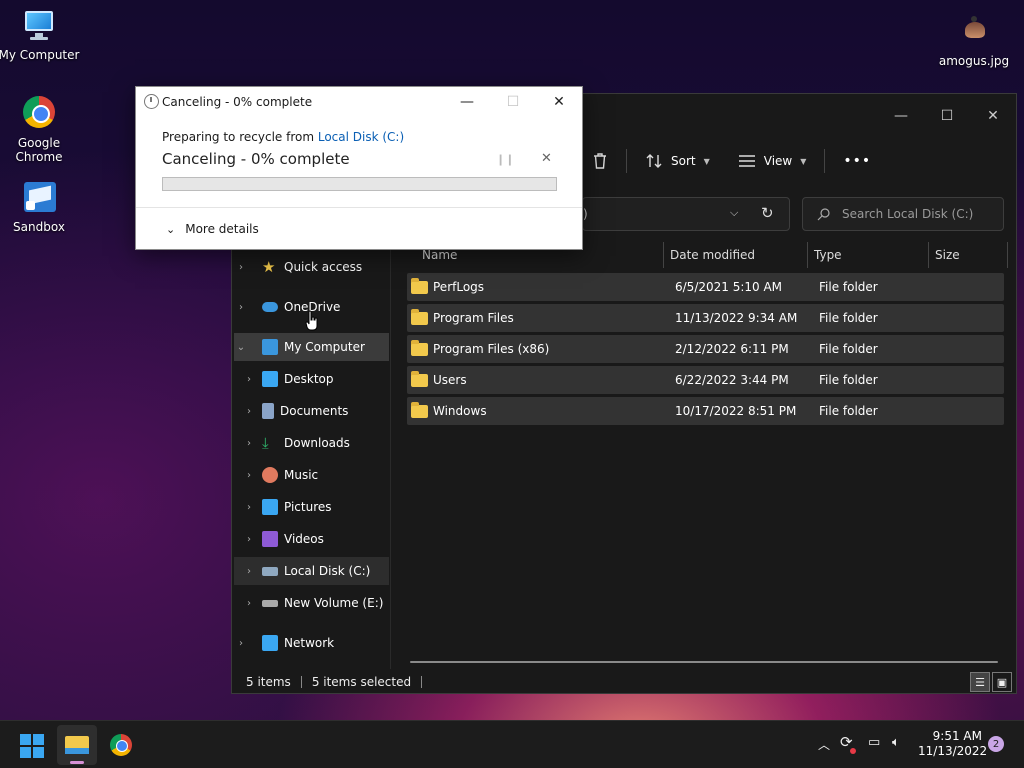  Describe the element at coordinates (705, 411) in the screenshot. I see `file-row: Windows 10/17/2022 8:51 PM File folder` at that location.